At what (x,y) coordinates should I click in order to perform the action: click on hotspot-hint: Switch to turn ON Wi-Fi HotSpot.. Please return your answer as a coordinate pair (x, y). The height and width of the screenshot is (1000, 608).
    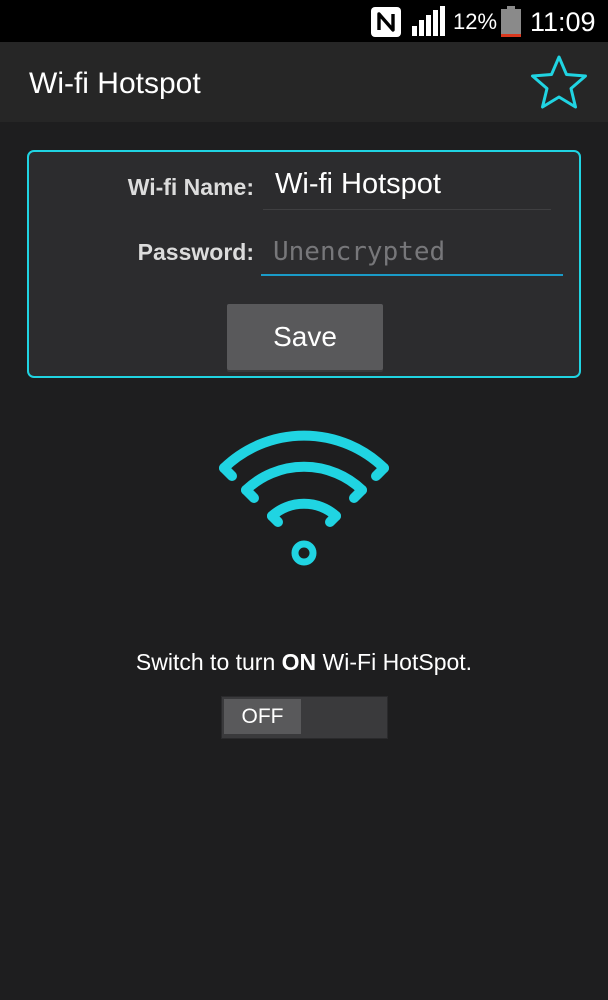
    Looking at the image, I should click on (304, 662).